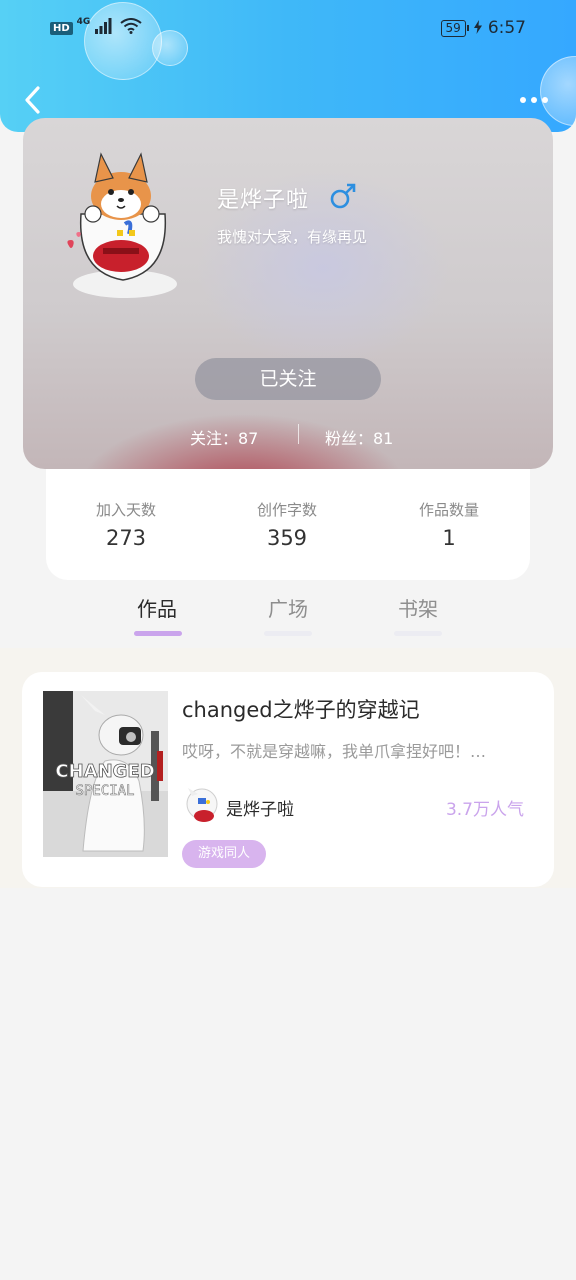 This screenshot has height=1280, width=576. I want to click on more-dots-icon, so click(534, 100).